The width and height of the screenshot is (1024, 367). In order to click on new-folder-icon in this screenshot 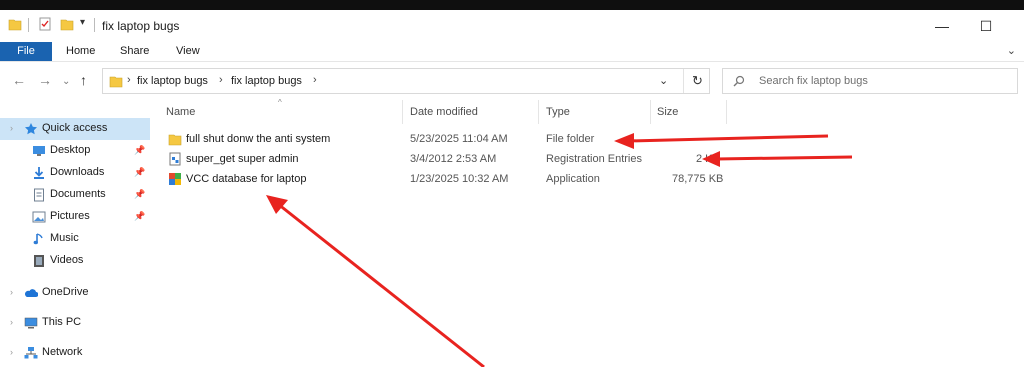, I will do `click(67, 24)`.